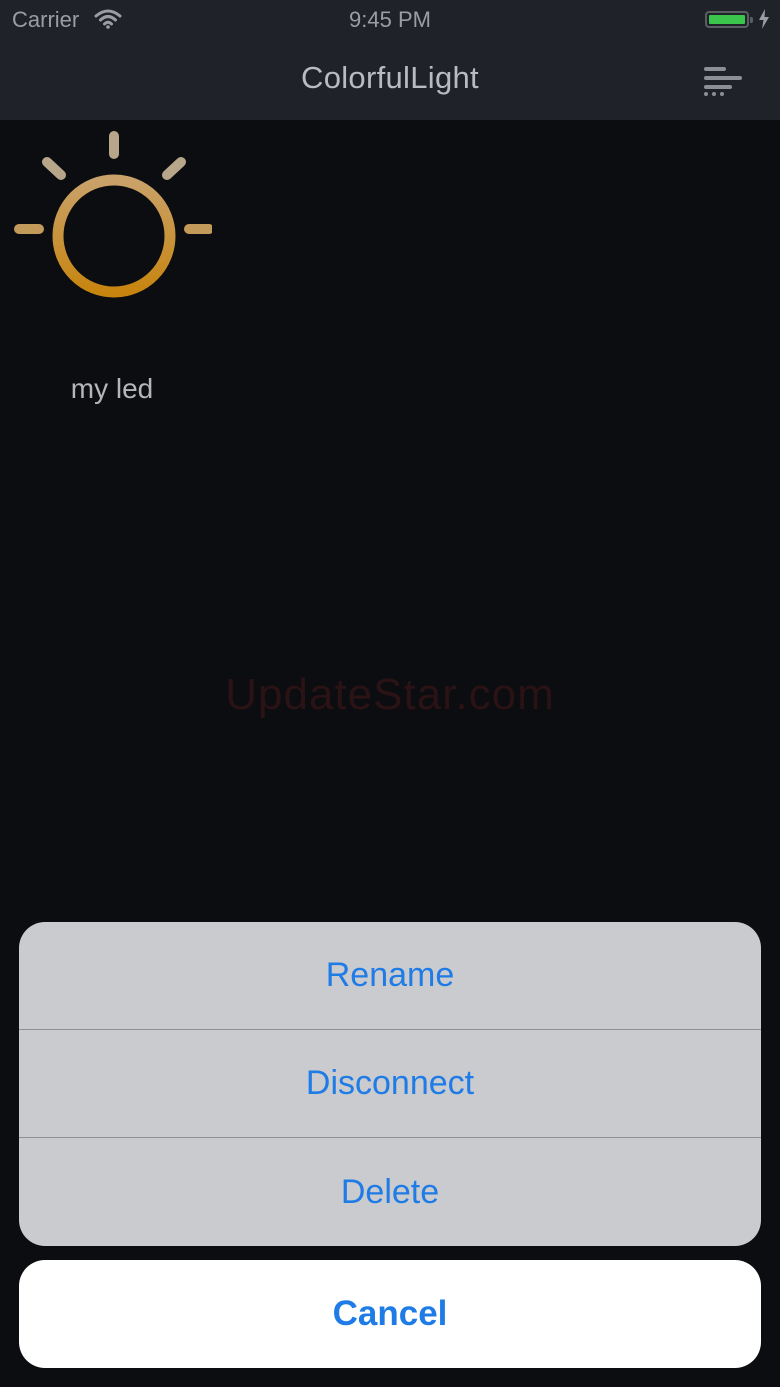  I want to click on clock: 9:45 PM, so click(390, 19).